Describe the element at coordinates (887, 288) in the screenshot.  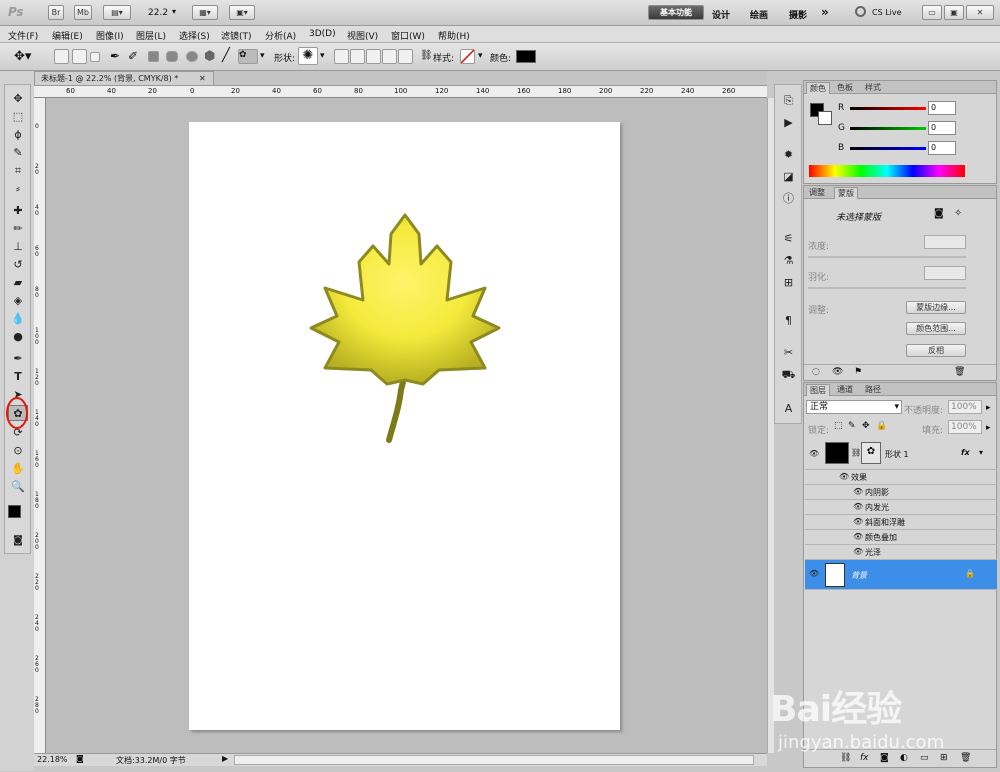
I see `feather-slider` at that location.